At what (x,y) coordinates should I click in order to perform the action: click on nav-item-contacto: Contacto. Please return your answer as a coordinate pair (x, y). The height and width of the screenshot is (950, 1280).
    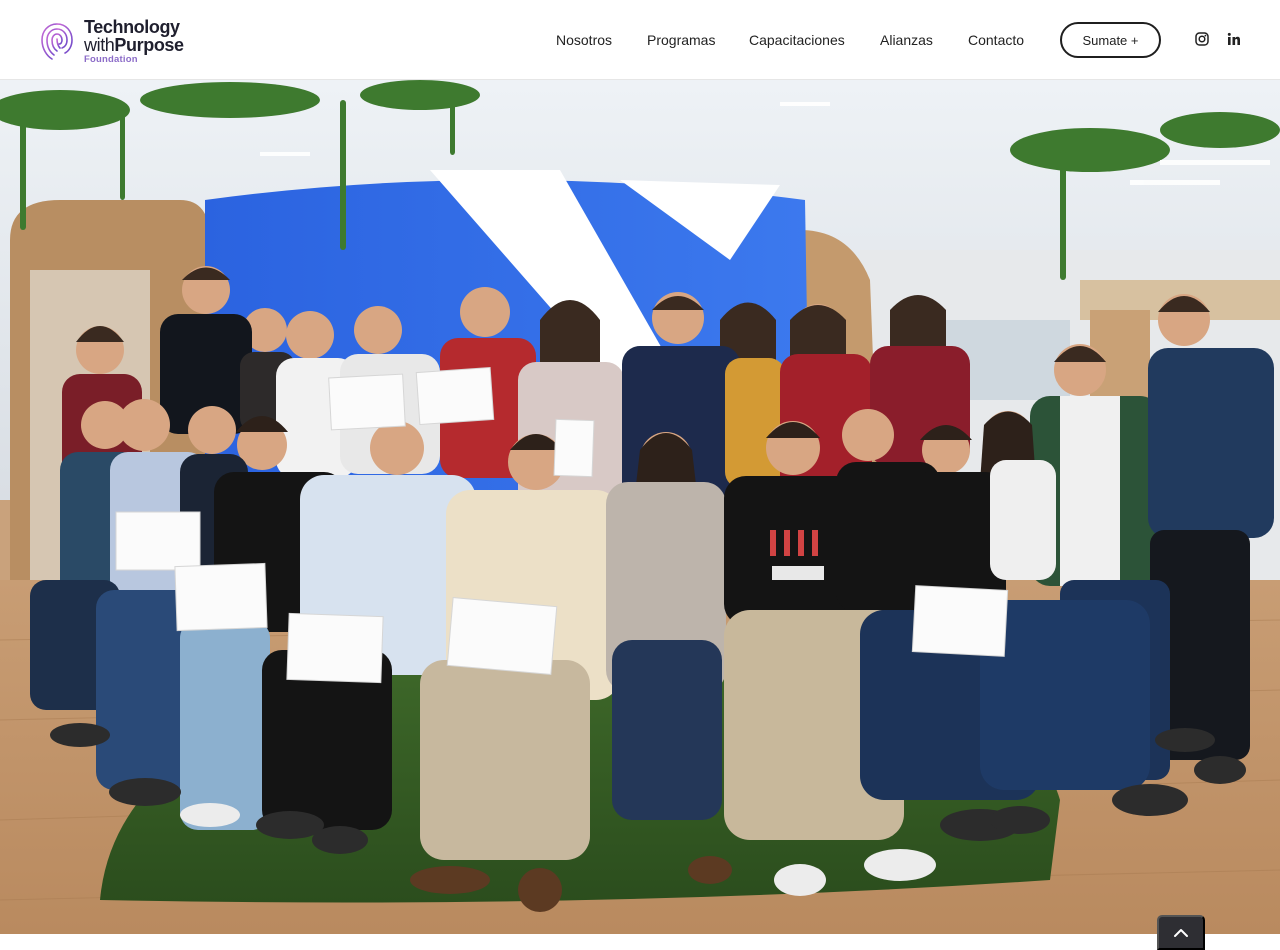
    Looking at the image, I should click on (996, 40).